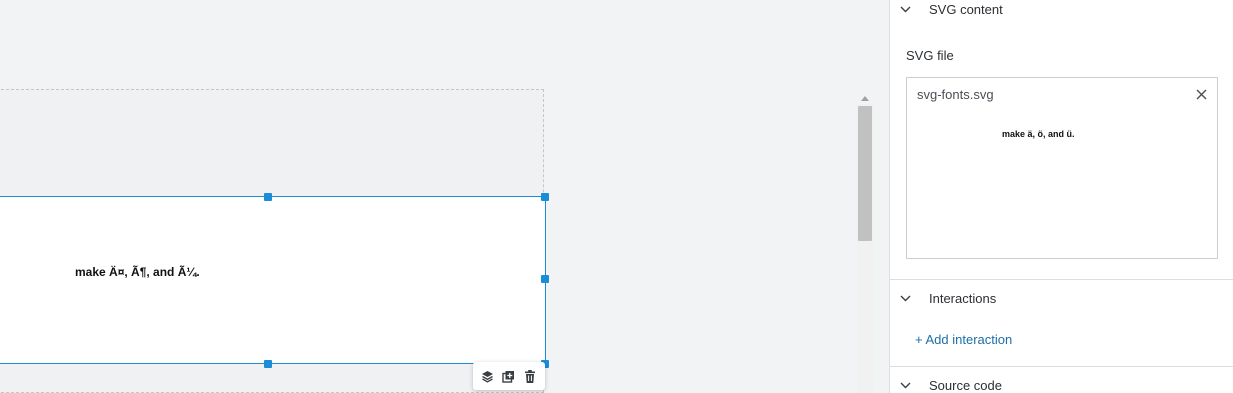 This screenshot has height=393, width=1233. Describe the element at coordinates (545, 197) in the screenshot. I see `resize-handle-top-right` at that location.